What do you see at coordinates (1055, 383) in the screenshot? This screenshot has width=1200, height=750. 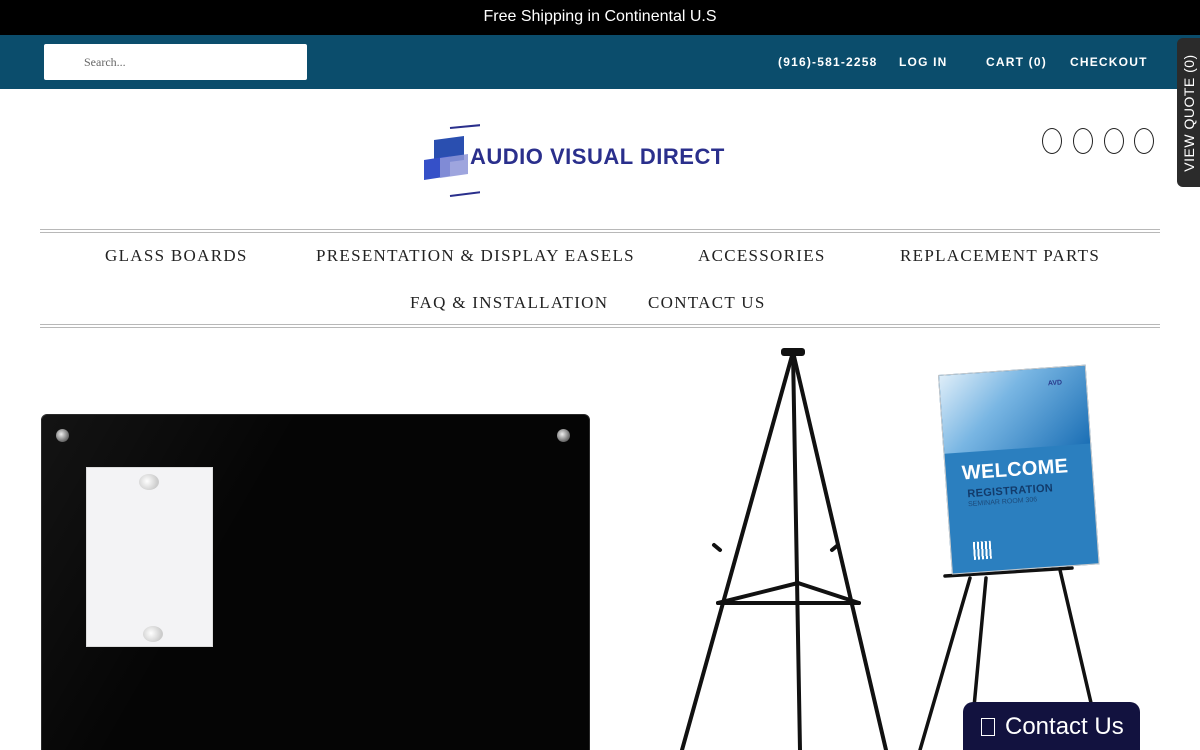 I see `sign-brand: AVD` at bounding box center [1055, 383].